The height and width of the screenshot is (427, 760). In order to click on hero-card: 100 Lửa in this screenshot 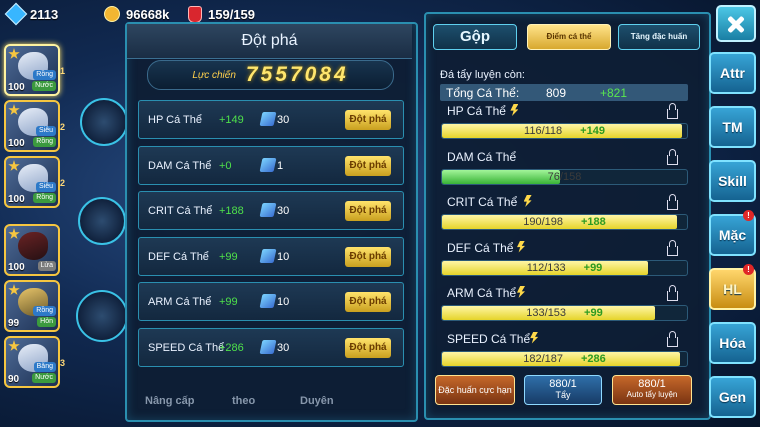, I will do `click(32, 250)`.